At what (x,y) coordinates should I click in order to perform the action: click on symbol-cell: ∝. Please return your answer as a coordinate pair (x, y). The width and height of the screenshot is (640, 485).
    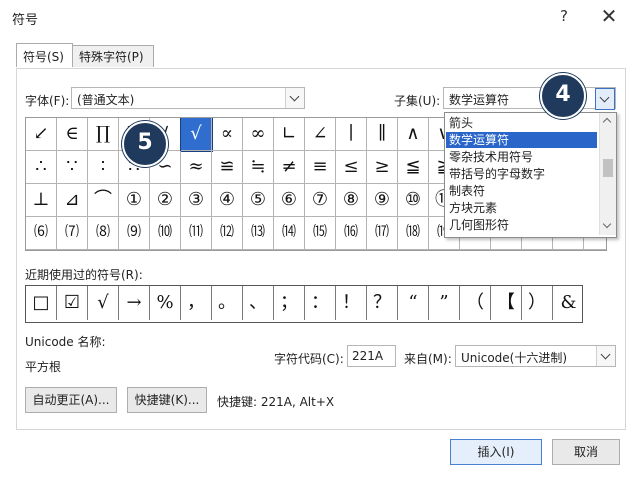
    Looking at the image, I should click on (227, 134).